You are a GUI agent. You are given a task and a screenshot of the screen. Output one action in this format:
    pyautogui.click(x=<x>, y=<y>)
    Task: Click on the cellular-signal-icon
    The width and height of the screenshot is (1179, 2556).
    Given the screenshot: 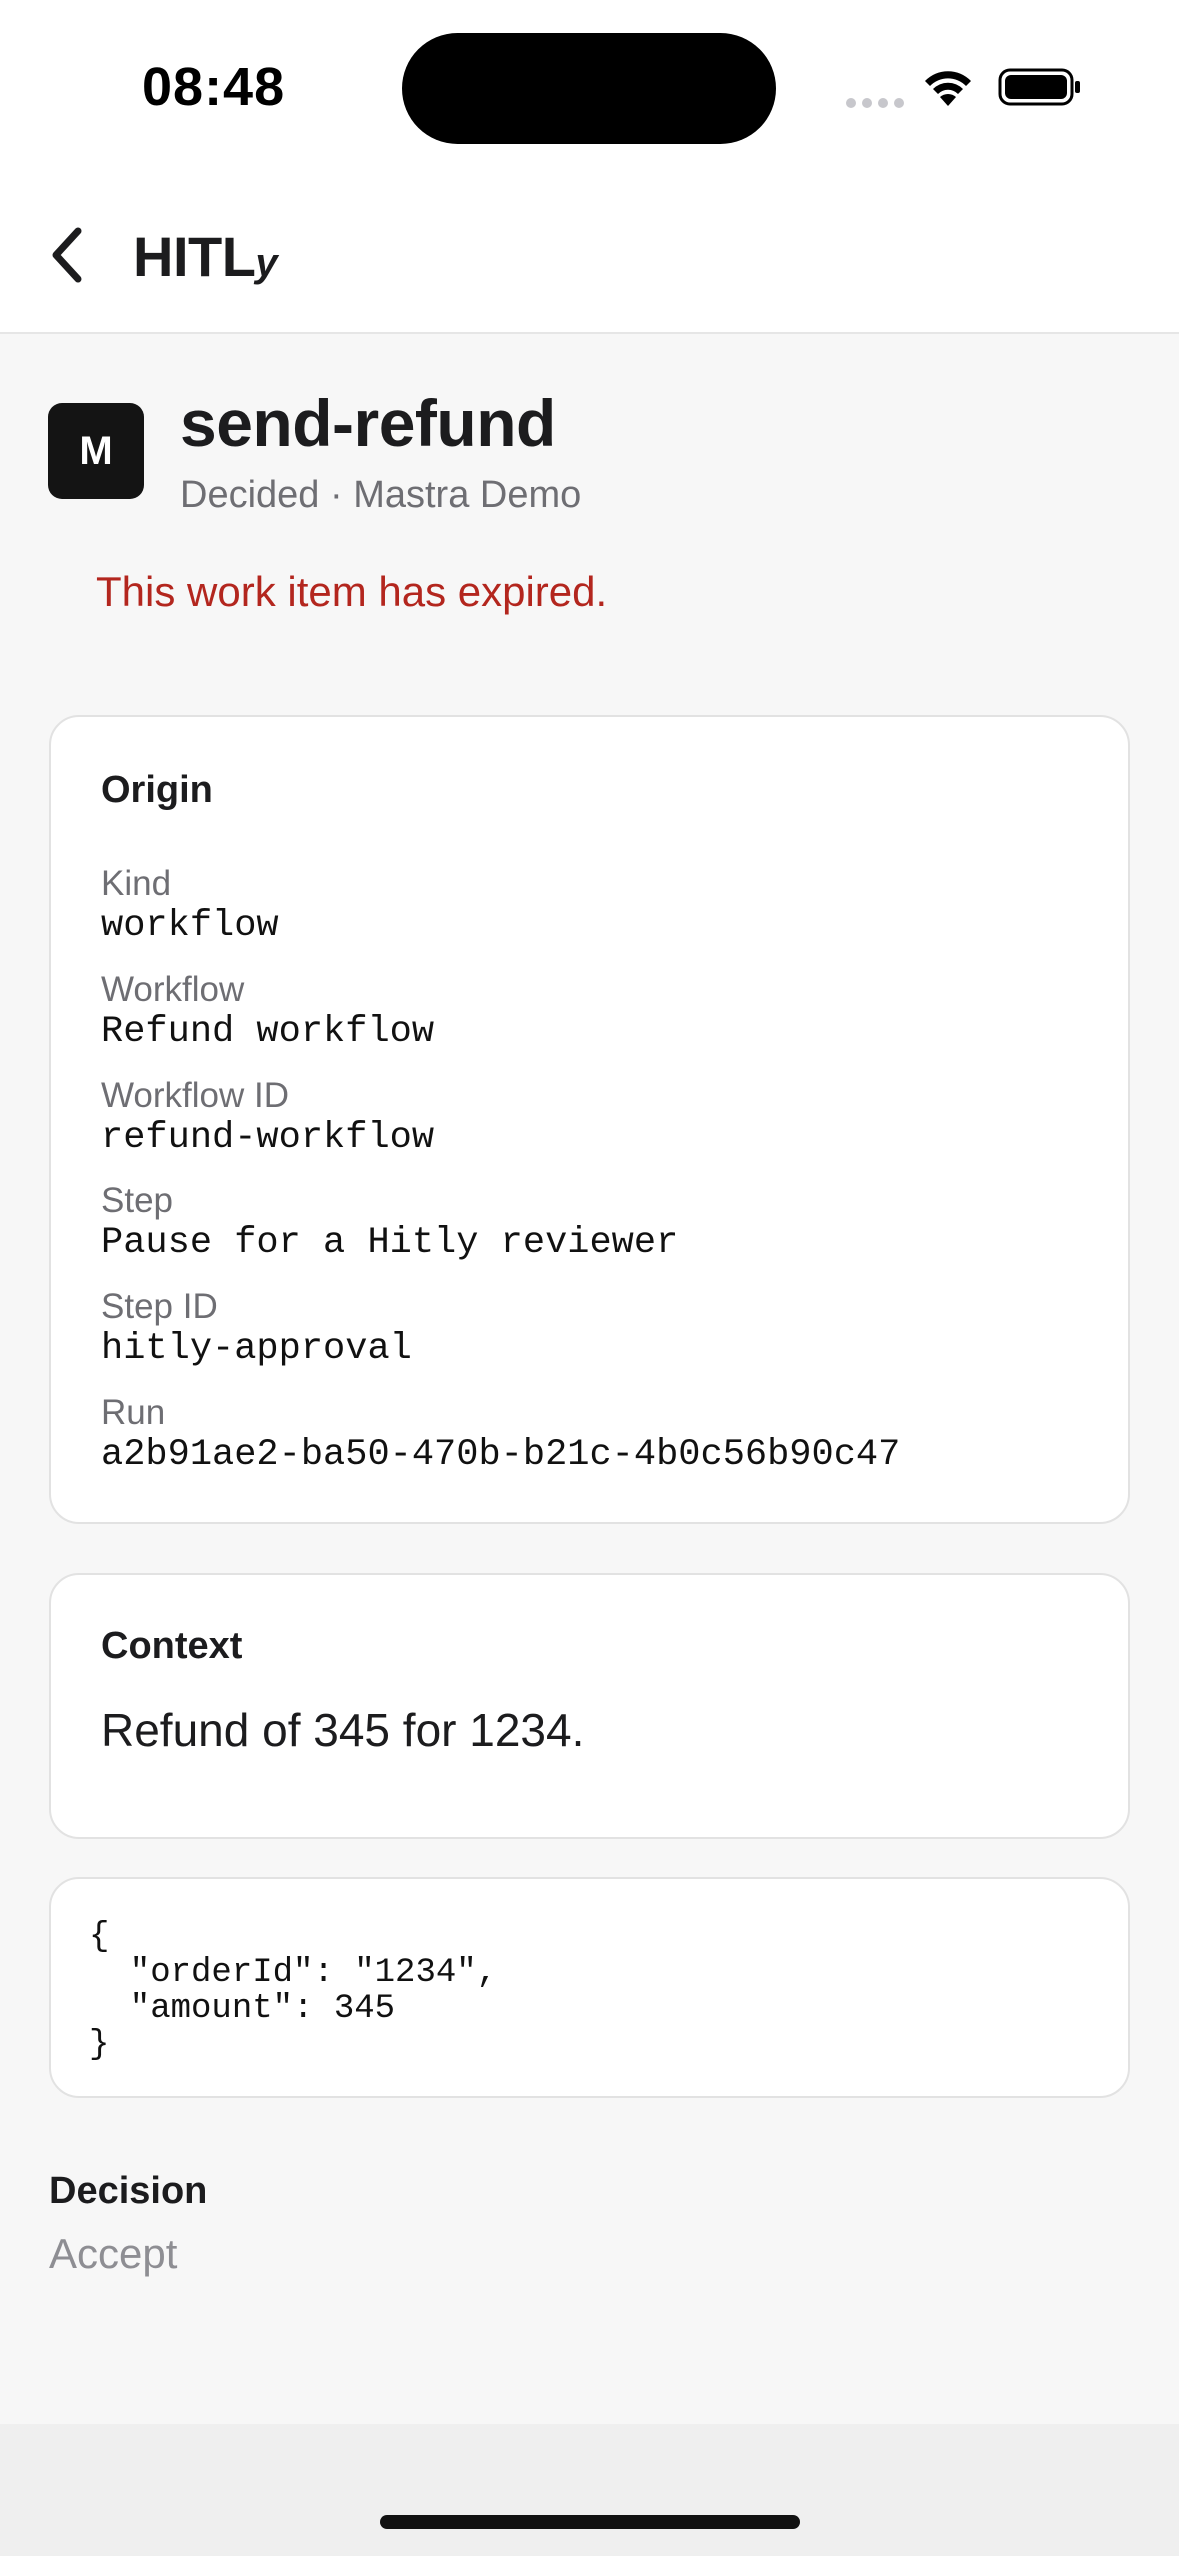 What is the action you would take?
    pyautogui.click(x=875, y=103)
    